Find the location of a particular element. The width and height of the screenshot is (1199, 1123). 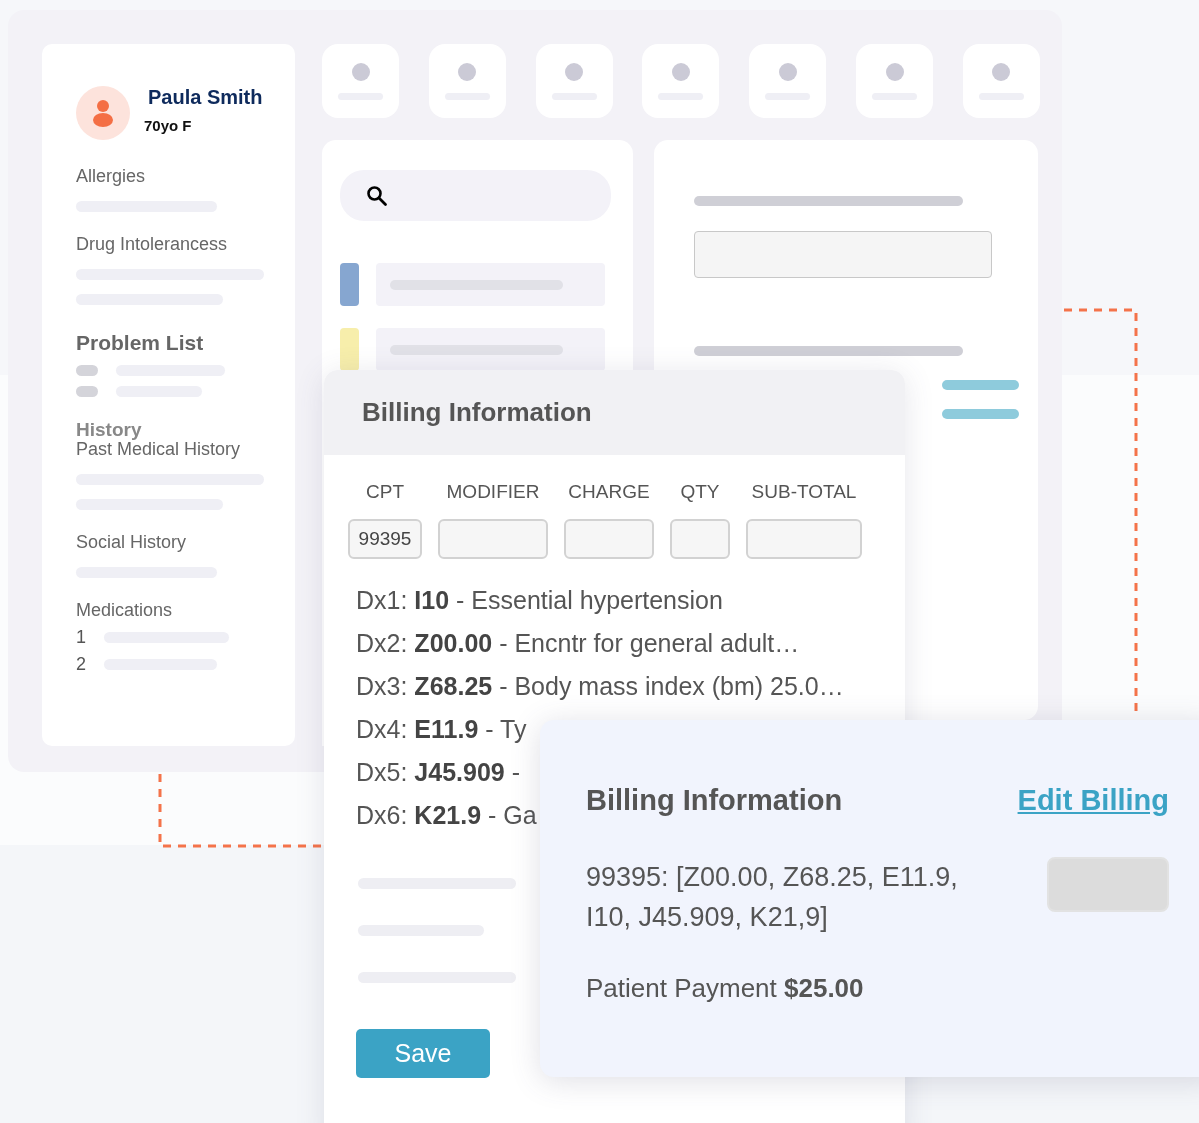

save-button: Save is located at coordinates (423, 1053).